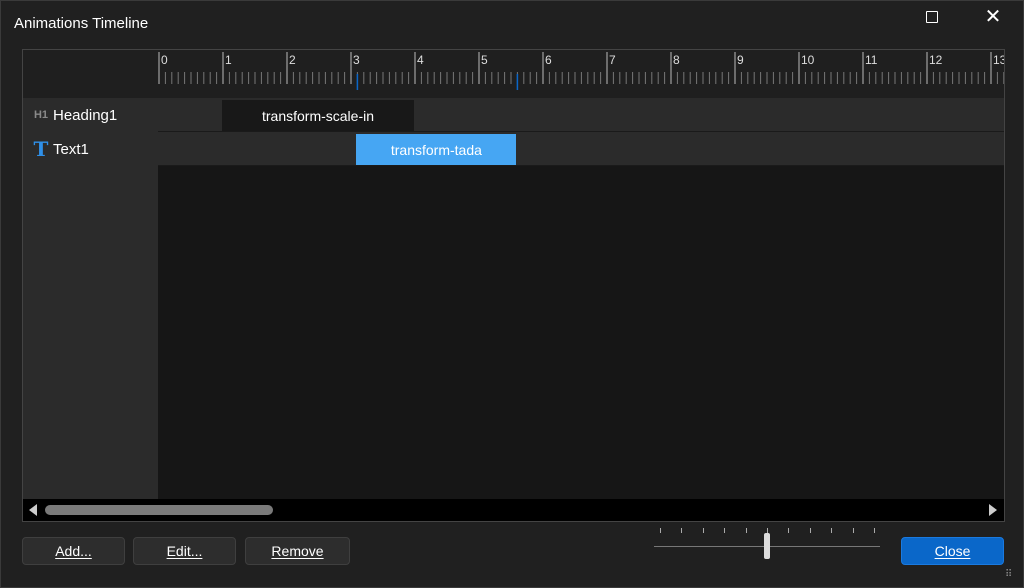 The height and width of the screenshot is (588, 1024). What do you see at coordinates (998, 60) in the screenshot?
I see `ruler-label: 13` at bounding box center [998, 60].